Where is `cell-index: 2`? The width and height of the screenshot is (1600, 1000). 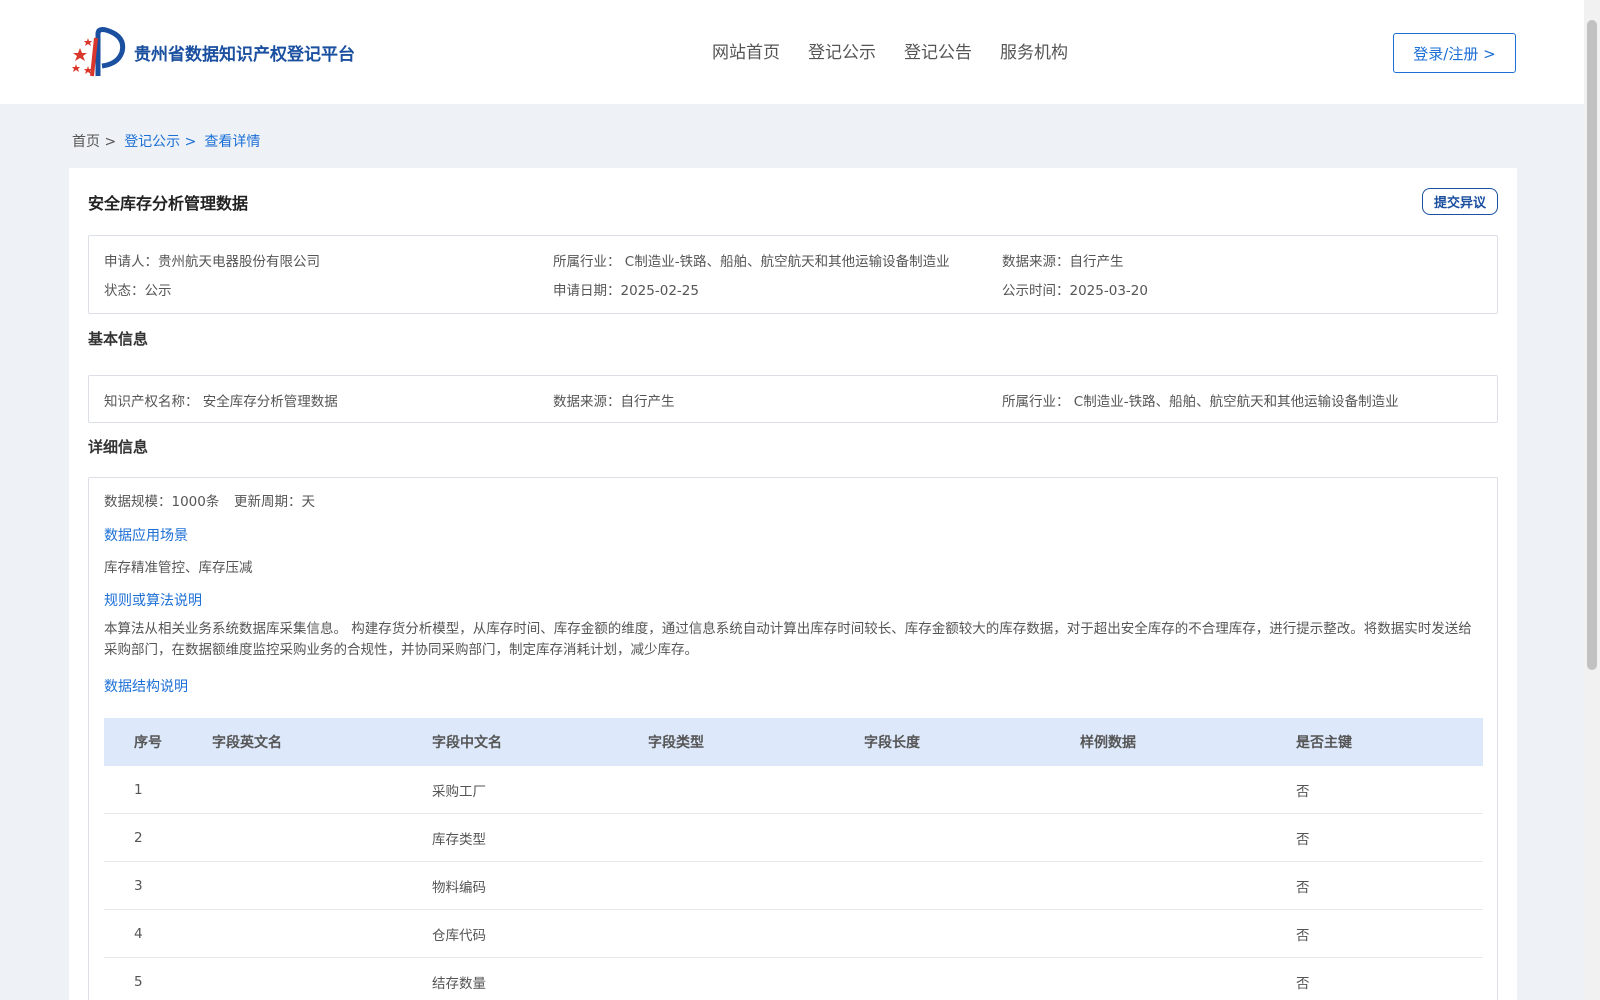
cell-index: 2 is located at coordinates (138, 837).